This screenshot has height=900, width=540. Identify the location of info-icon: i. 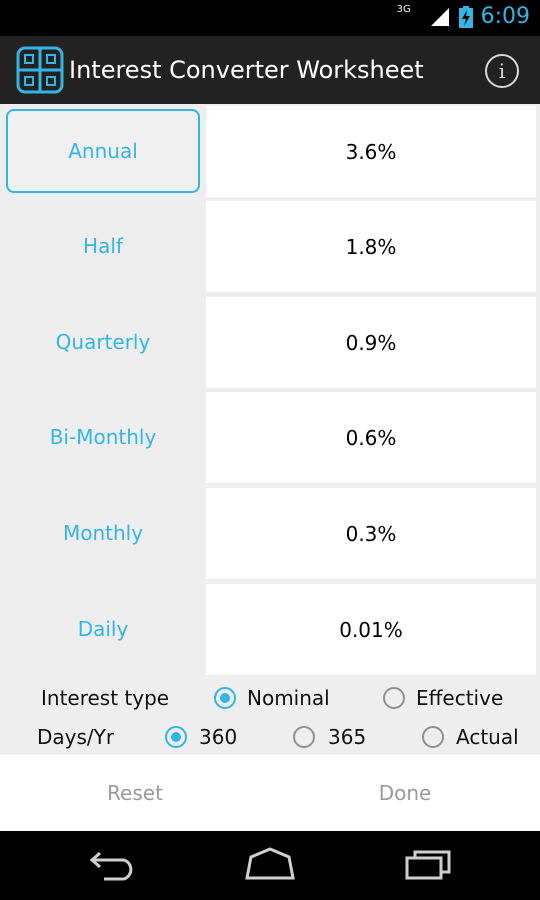
(502, 71).